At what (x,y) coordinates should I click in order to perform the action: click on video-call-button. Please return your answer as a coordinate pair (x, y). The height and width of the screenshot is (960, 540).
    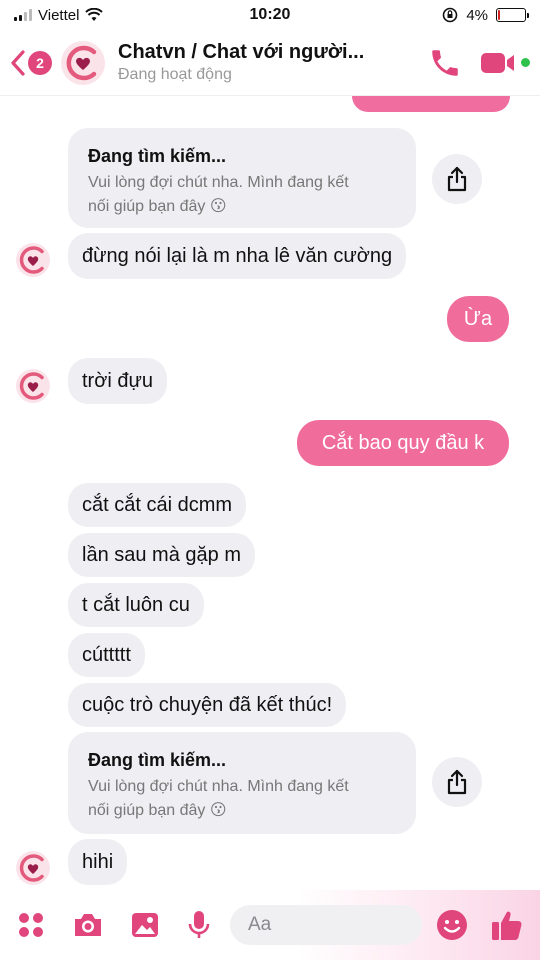
    Looking at the image, I should click on (505, 63).